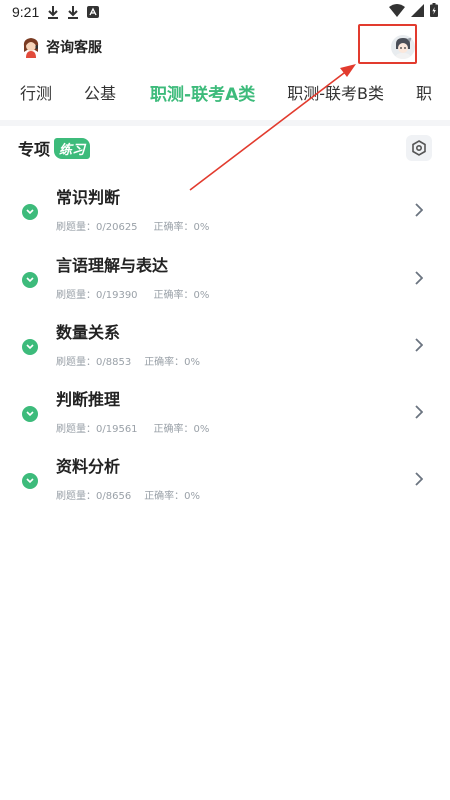  I want to click on practice-item-title: 资料分析, so click(88, 466).